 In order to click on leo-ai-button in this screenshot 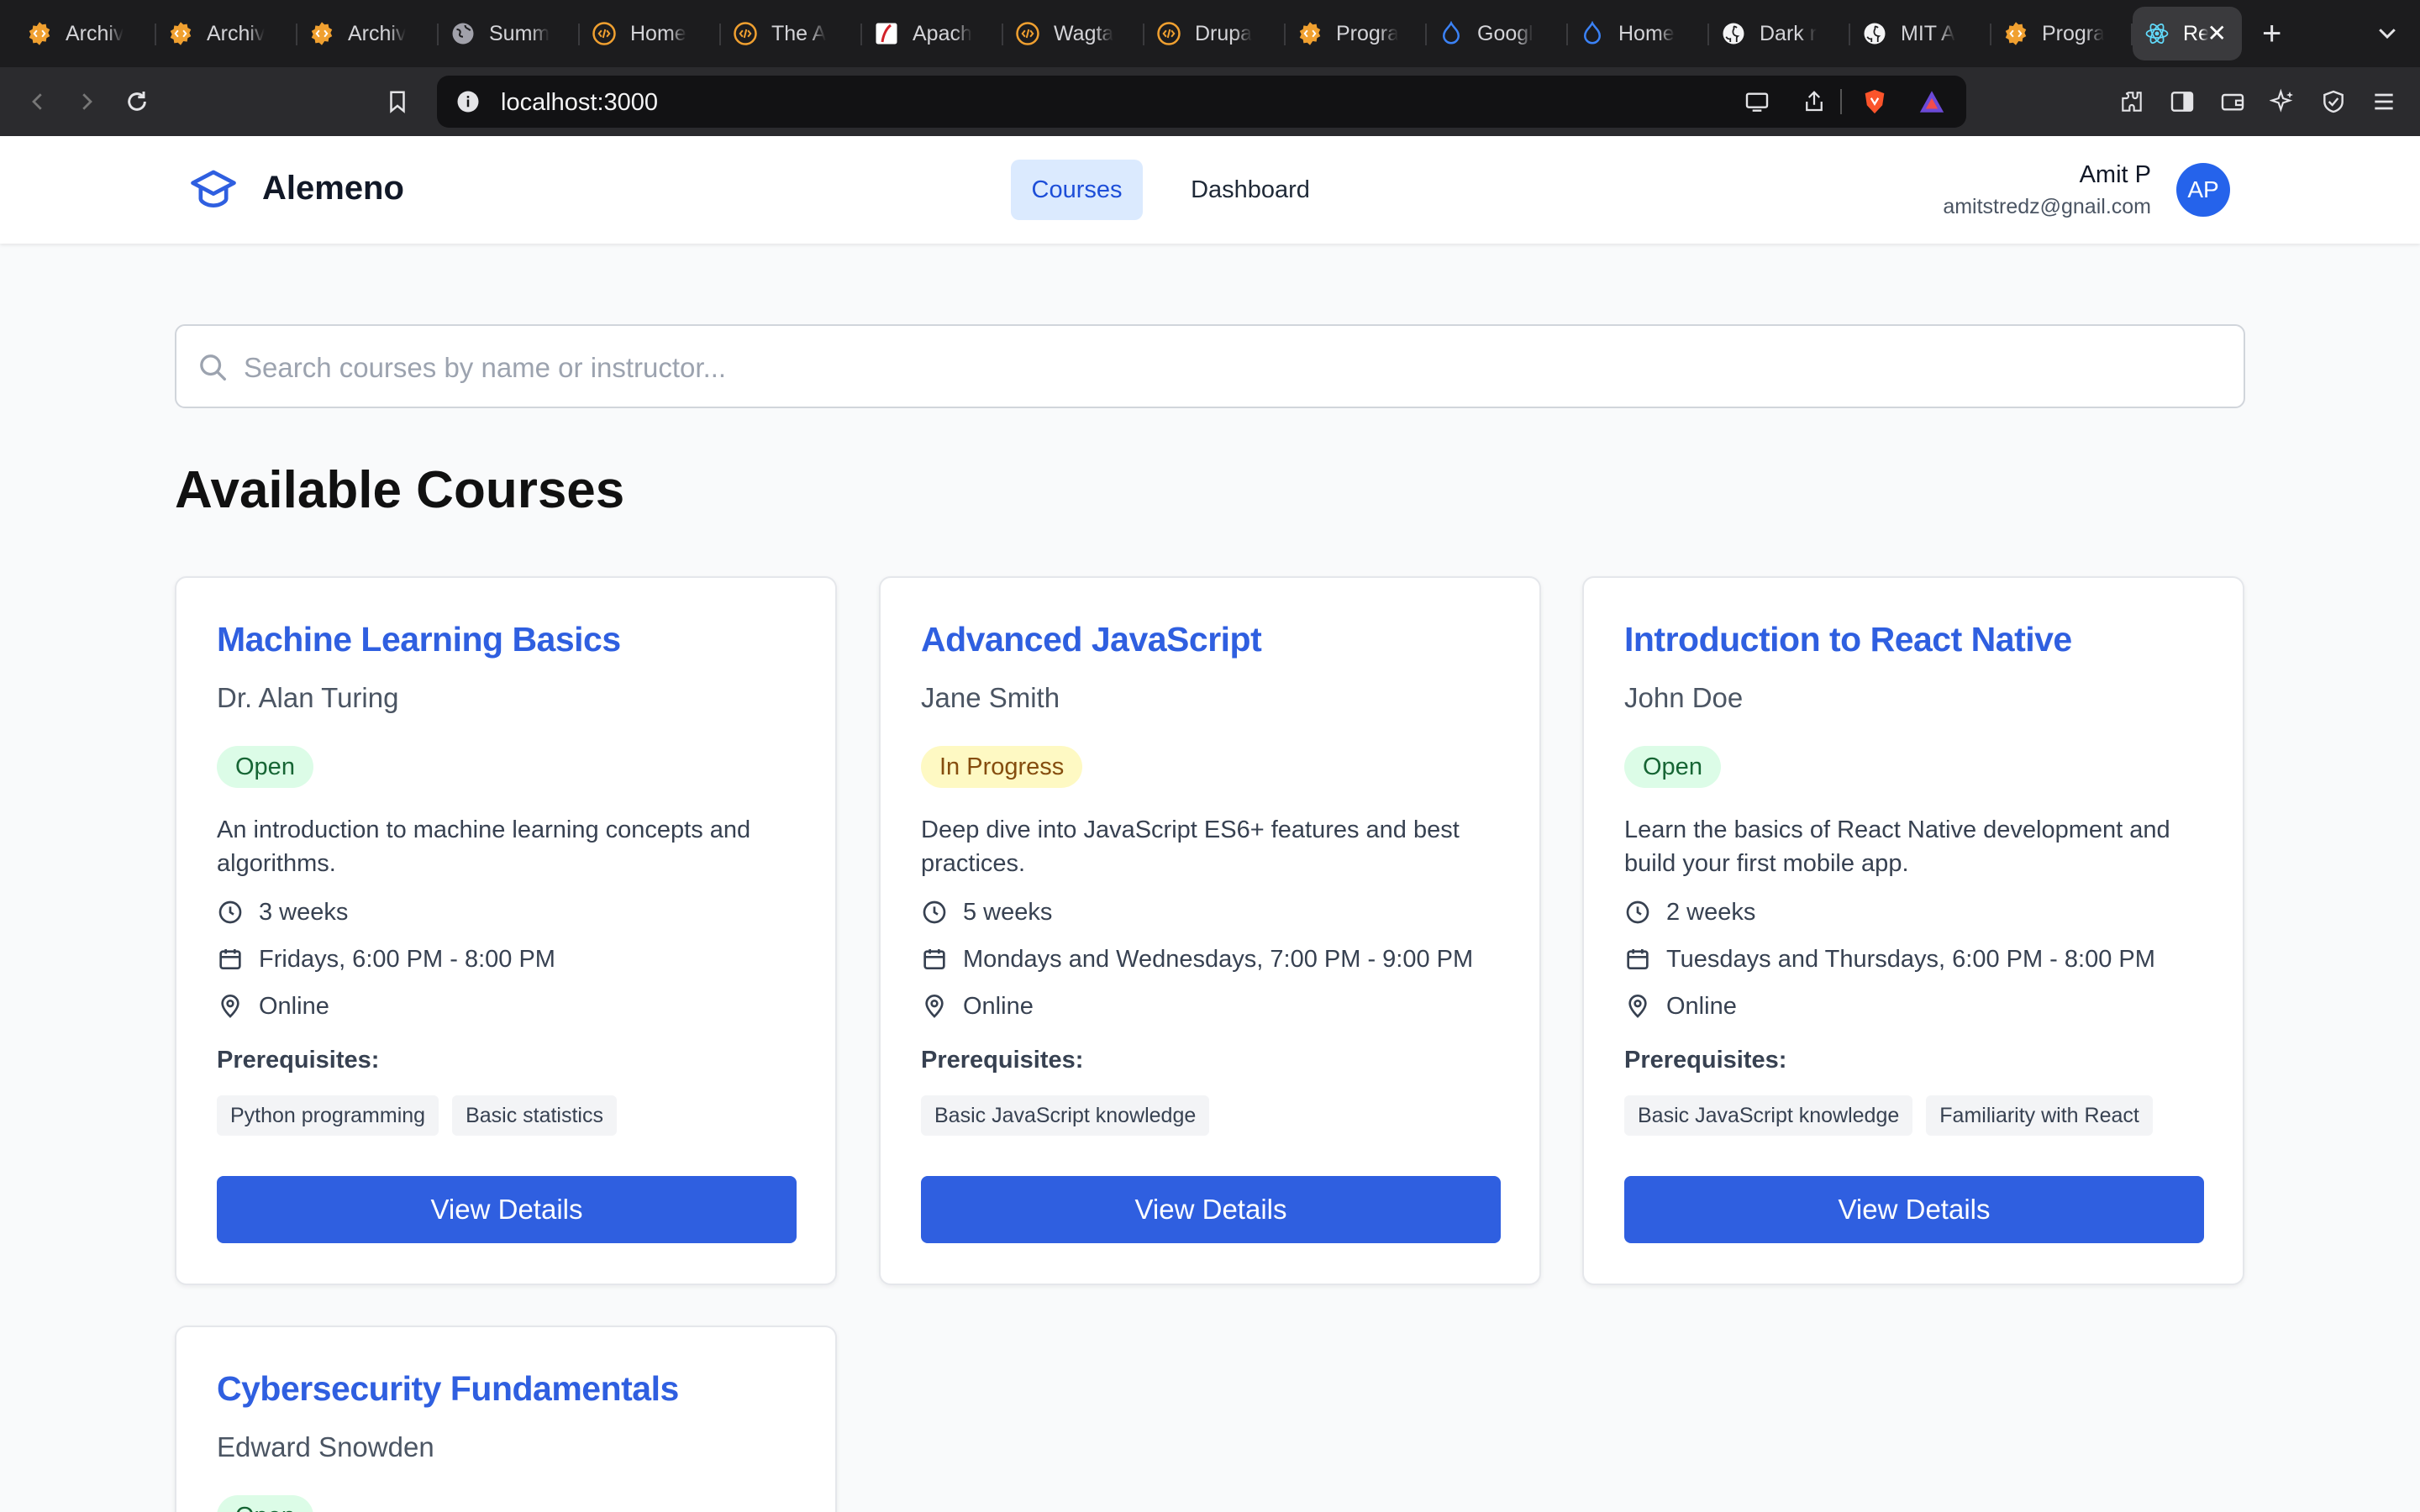, I will do `click(2283, 101)`.